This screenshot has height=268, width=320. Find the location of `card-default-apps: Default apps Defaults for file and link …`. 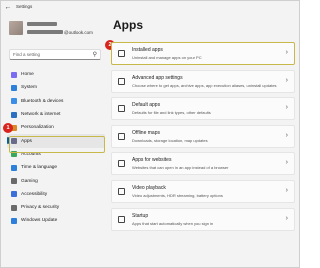

card-default-apps: Default apps Defaults for file and link … is located at coordinates (203, 109).